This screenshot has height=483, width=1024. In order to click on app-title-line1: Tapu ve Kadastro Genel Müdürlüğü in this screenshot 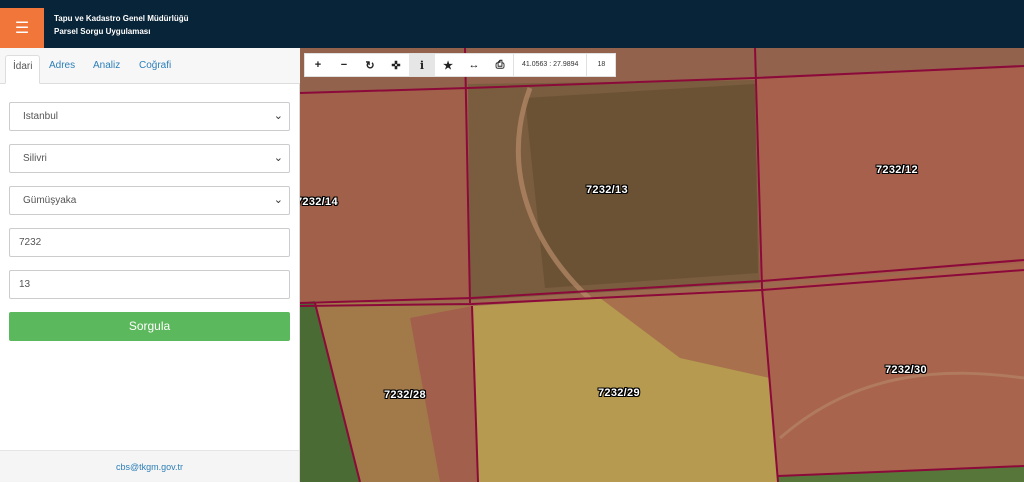, I will do `click(121, 18)`.